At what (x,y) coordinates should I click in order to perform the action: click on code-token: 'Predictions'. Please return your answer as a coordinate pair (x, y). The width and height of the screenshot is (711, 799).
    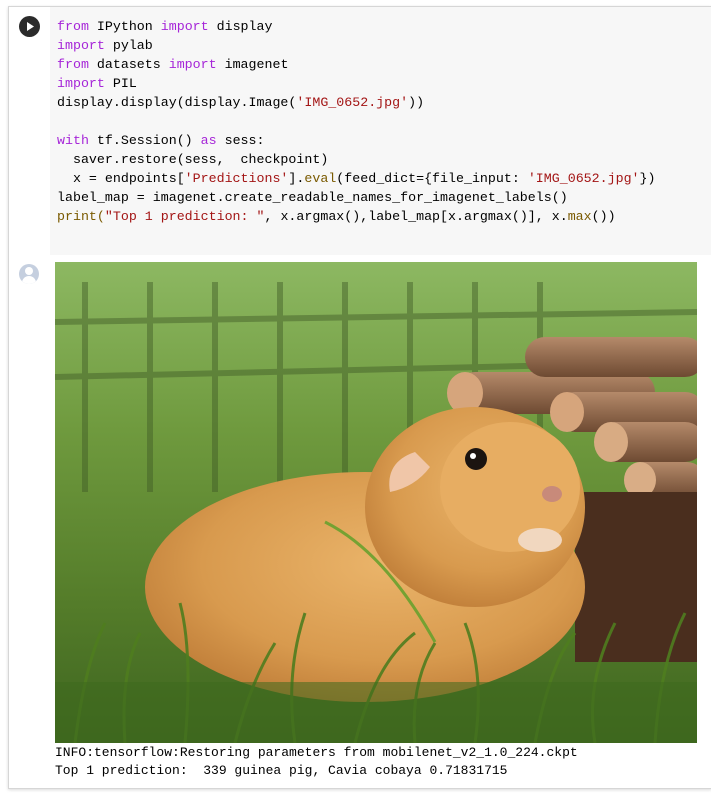
    Looking at the image, I should click on (236, 178).